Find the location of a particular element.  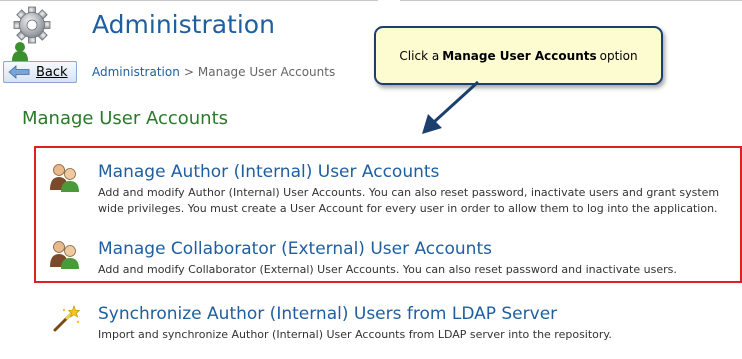

callout-prefix: Click a is located at coordinates (419, 55).